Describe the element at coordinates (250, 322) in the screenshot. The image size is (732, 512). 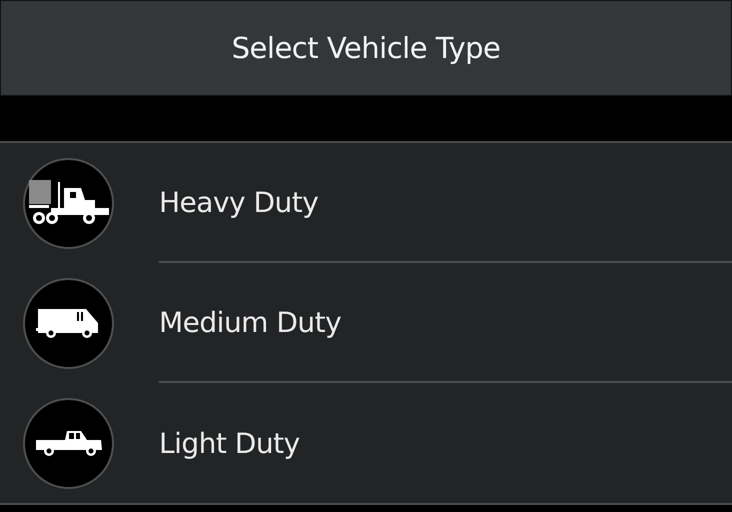
I see `option-label: Medium Duty` at that location.